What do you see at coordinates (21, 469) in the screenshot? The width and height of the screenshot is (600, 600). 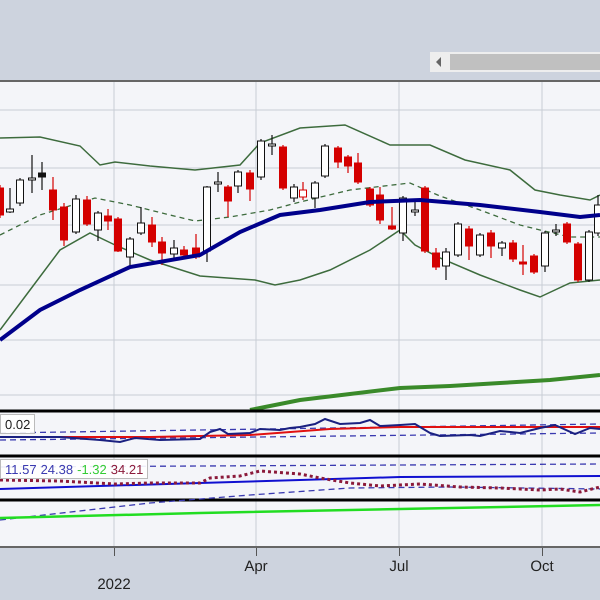 I see `indicator-value: 11.57` at bounding box center [21, 469].